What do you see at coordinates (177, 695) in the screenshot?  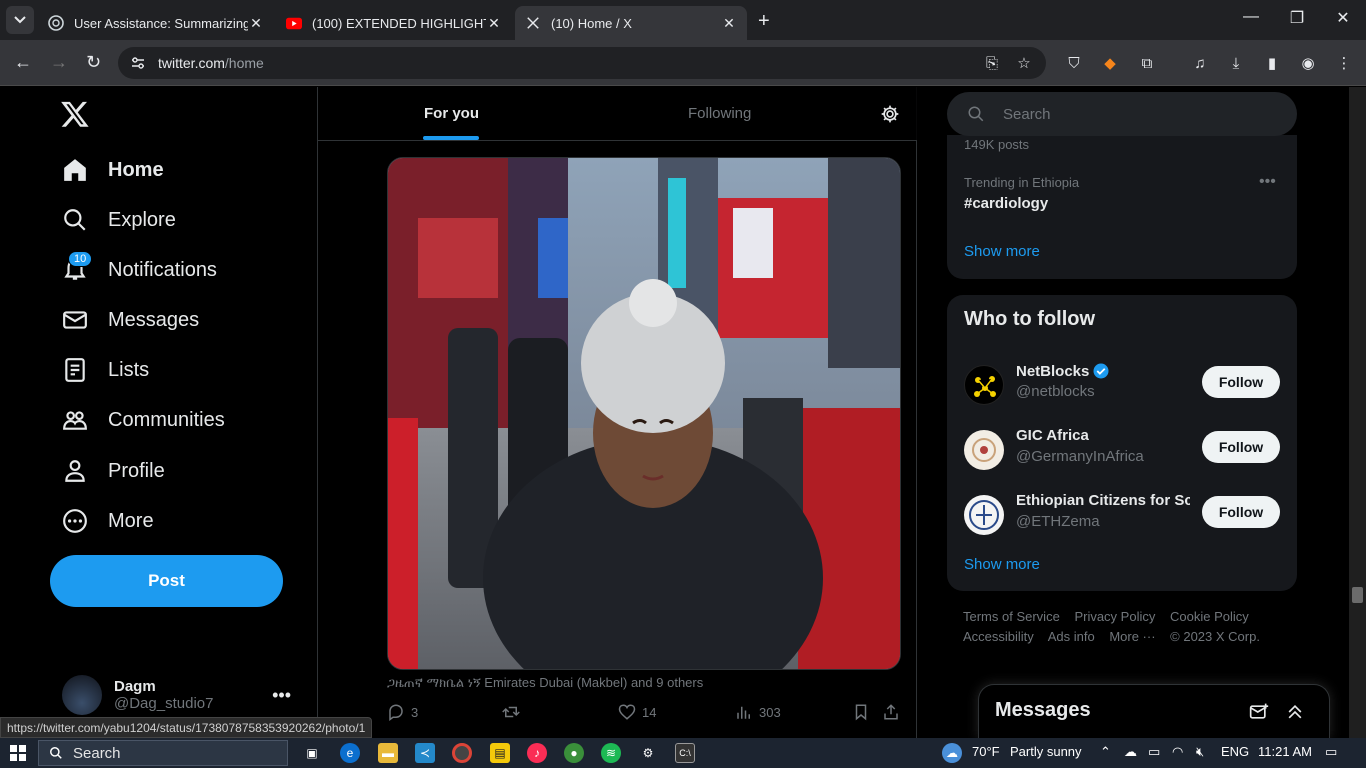 I see `account-switcher: Dagm @Dag_studio7 •••` at bounding box center [177, 695].